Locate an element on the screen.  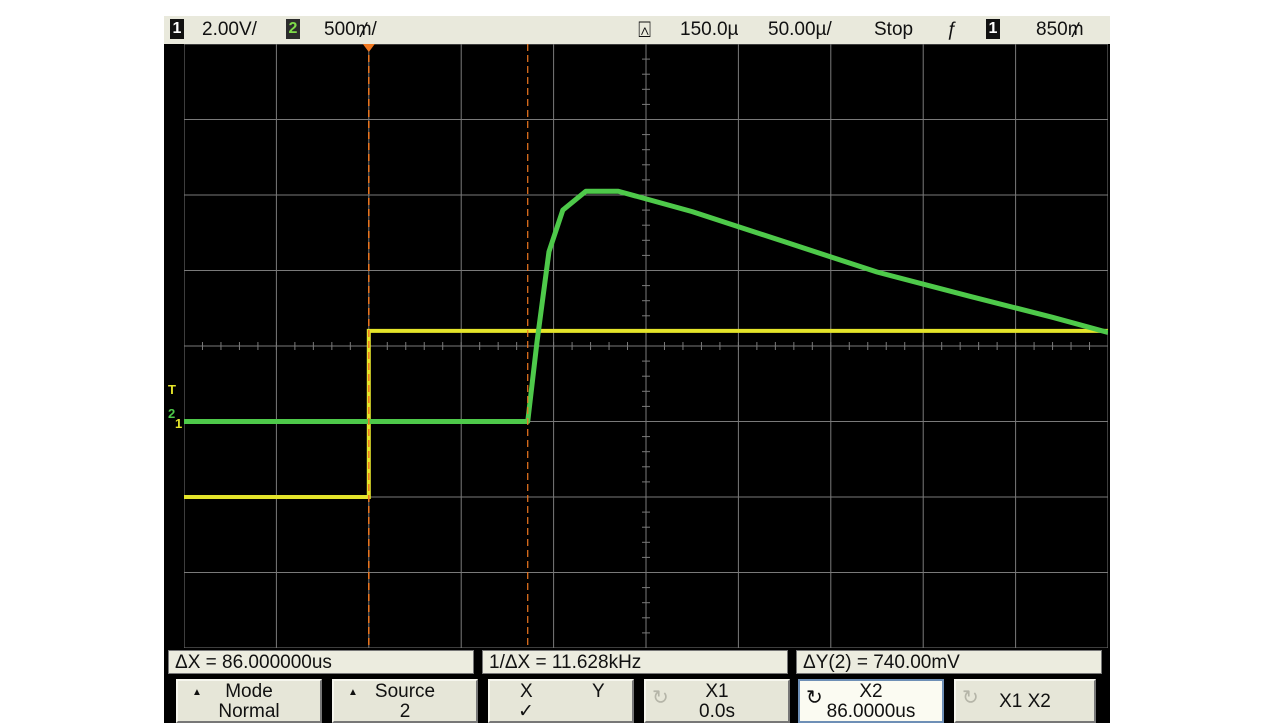
trigger-level-marker: T is located at coordinates (172, 389).